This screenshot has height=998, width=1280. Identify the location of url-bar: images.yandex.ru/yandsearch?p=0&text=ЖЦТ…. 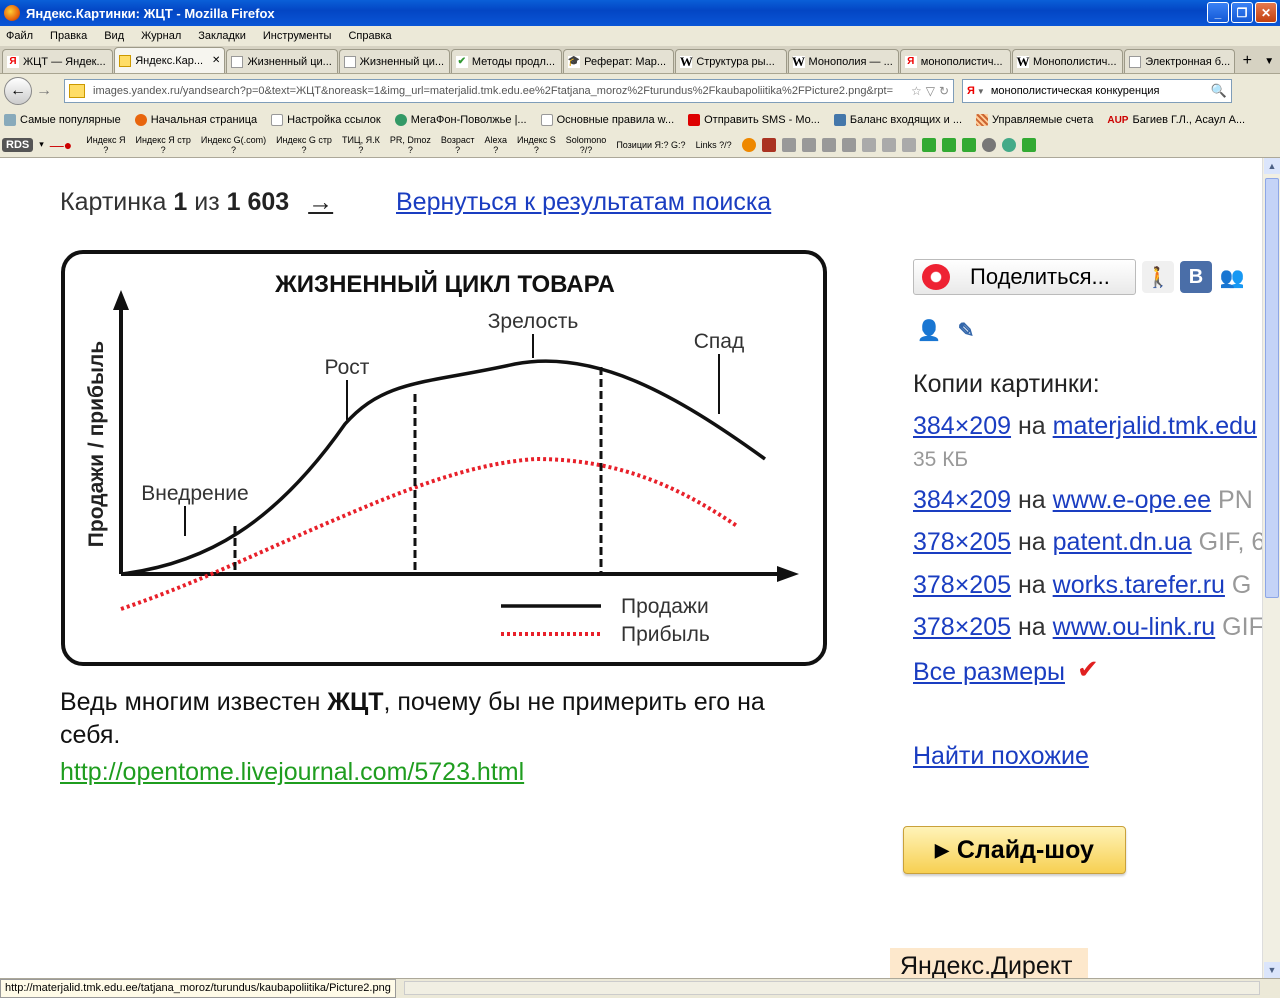
(509, 91).